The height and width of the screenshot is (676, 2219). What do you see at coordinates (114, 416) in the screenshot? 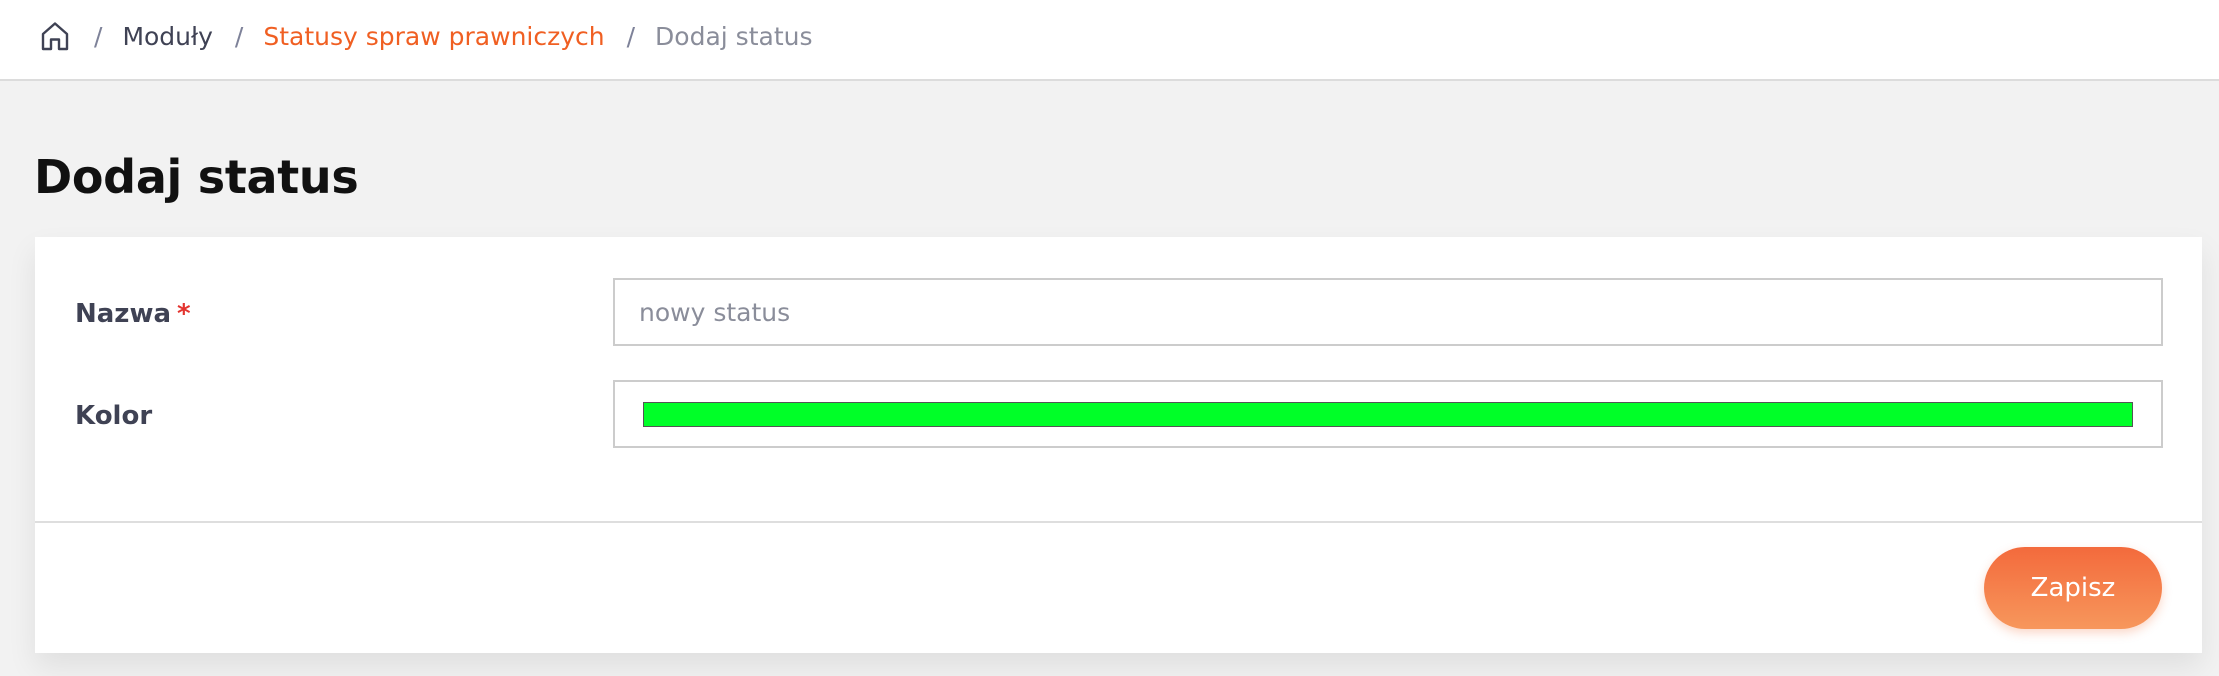
I see `color-field-label: Kolor` at bounding box center [114, 416].